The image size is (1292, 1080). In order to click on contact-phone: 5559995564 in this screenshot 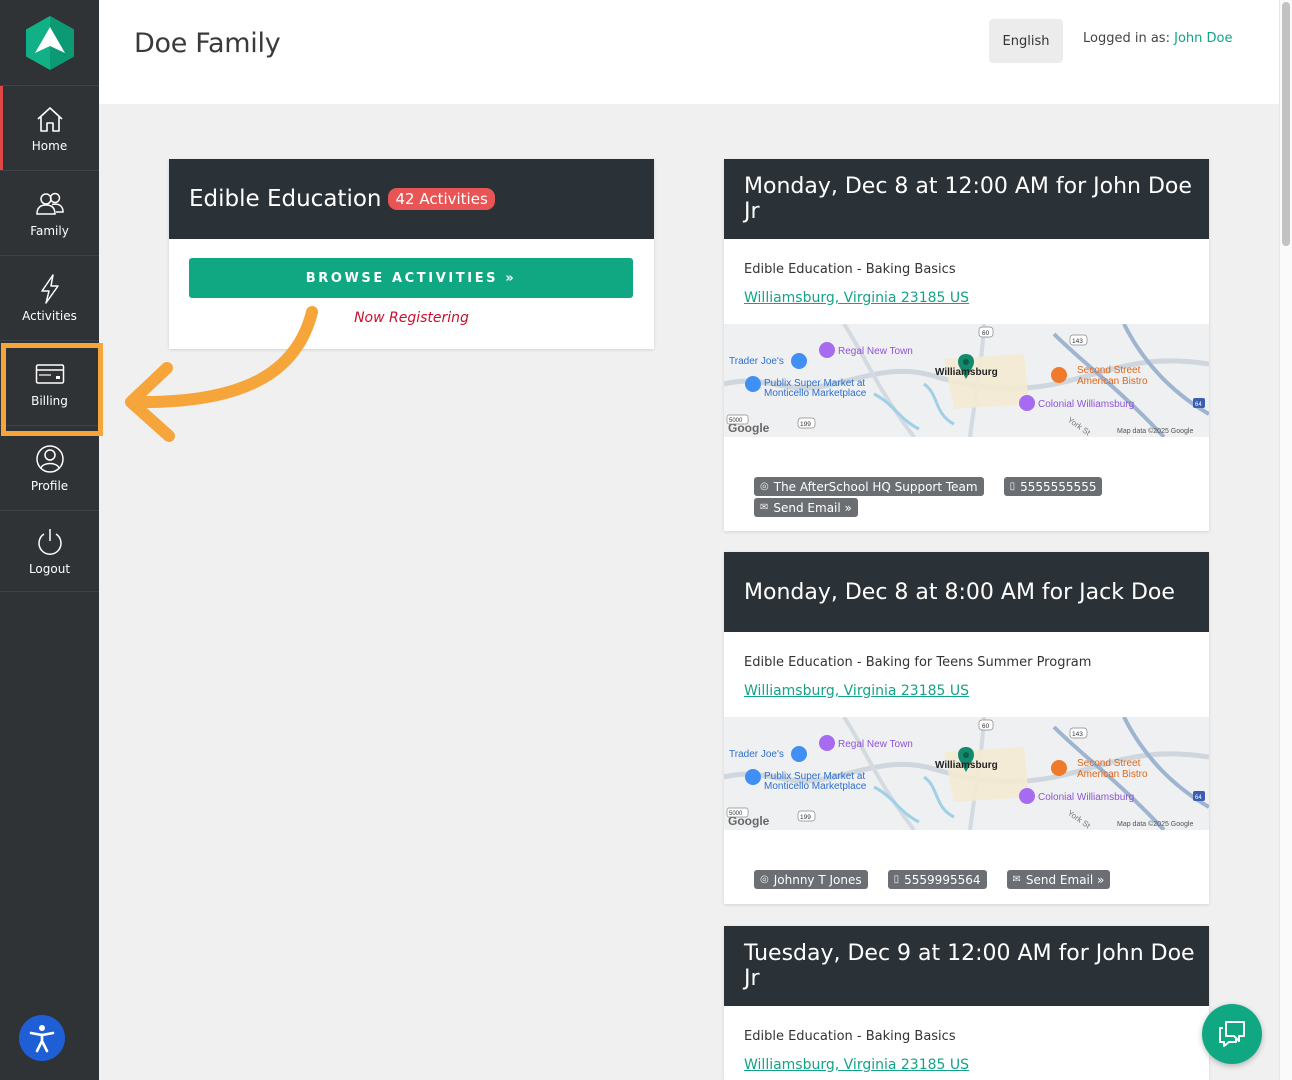, I will do `click(942, 879)`.